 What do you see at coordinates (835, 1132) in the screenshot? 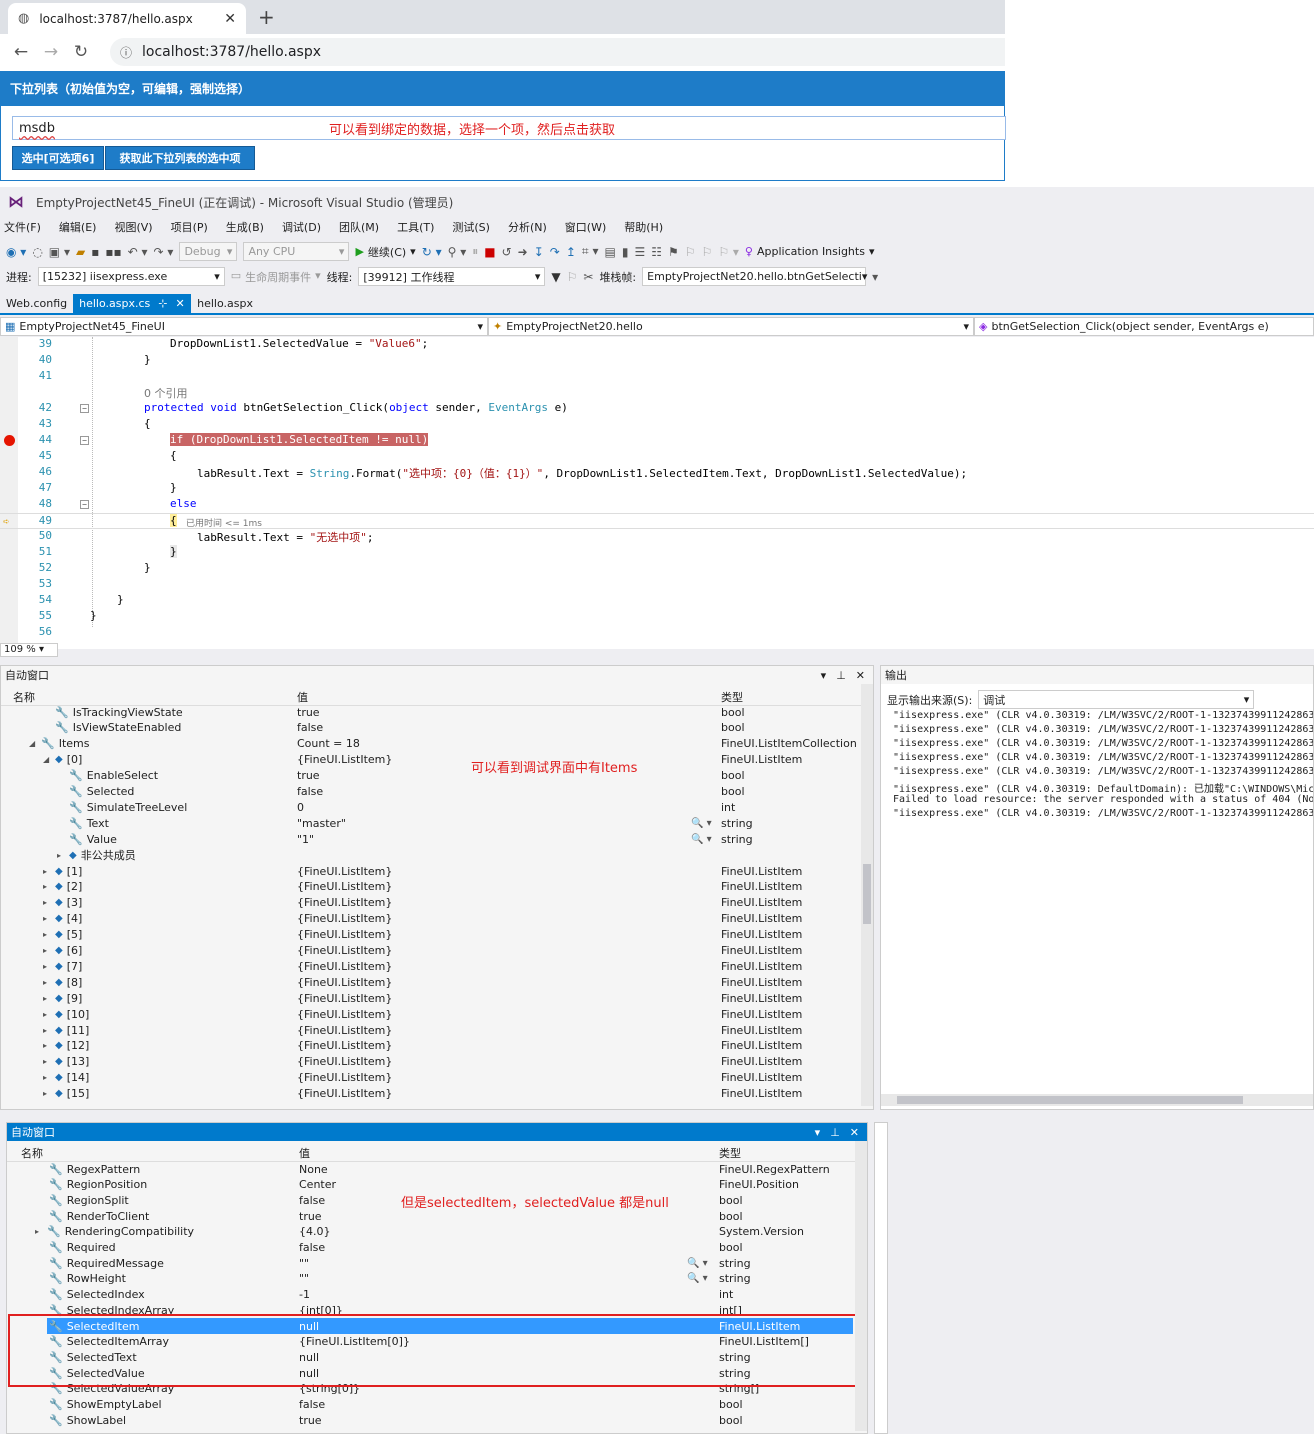
I see `pin-icon: ⊥` at bounding box center [835, 1132].